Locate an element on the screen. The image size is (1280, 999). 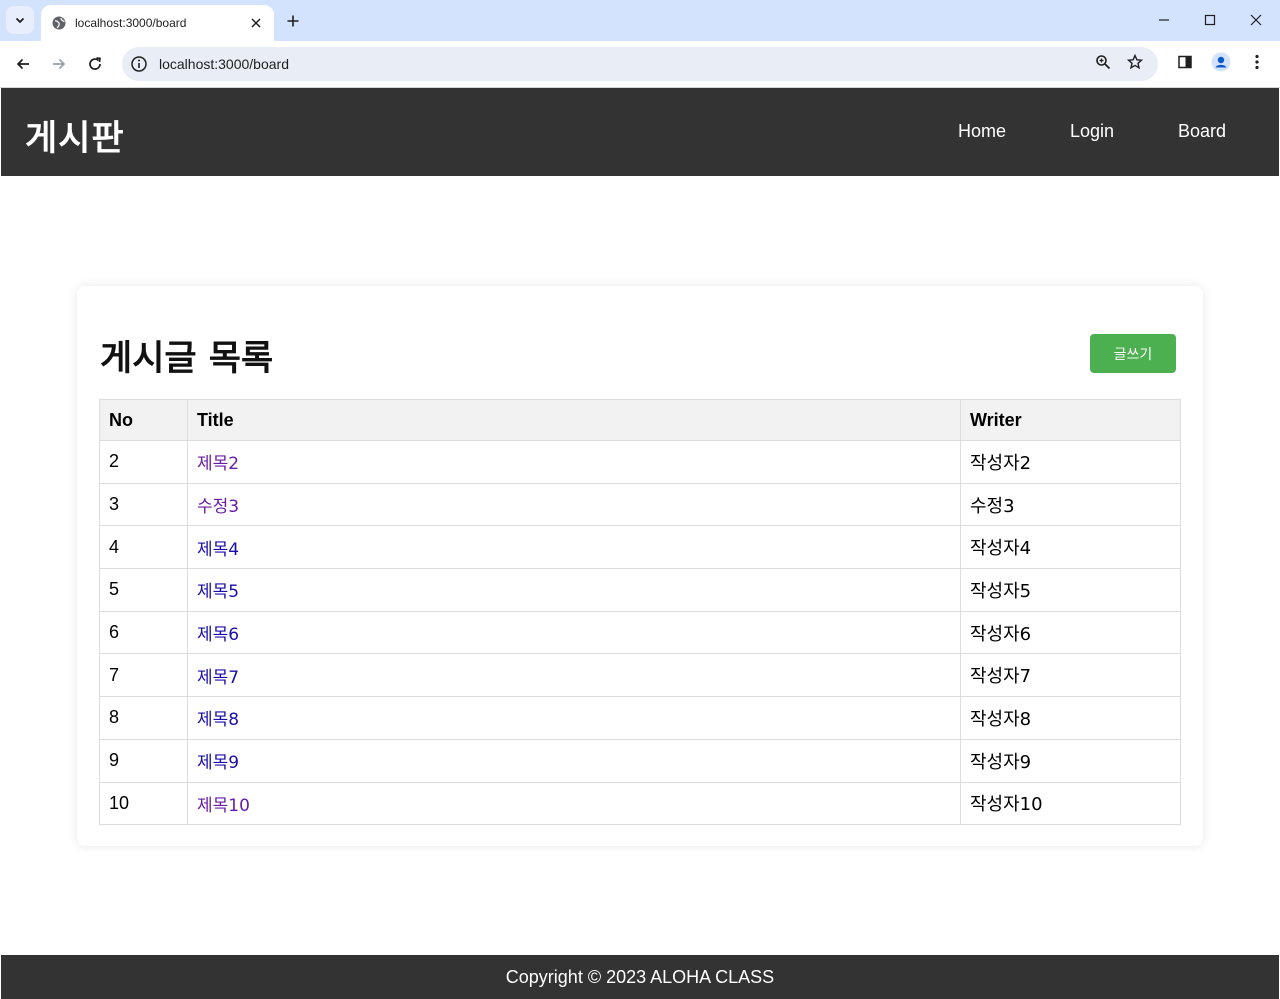
post-title-cell: 제목6 is located at coordinates (574, 632).